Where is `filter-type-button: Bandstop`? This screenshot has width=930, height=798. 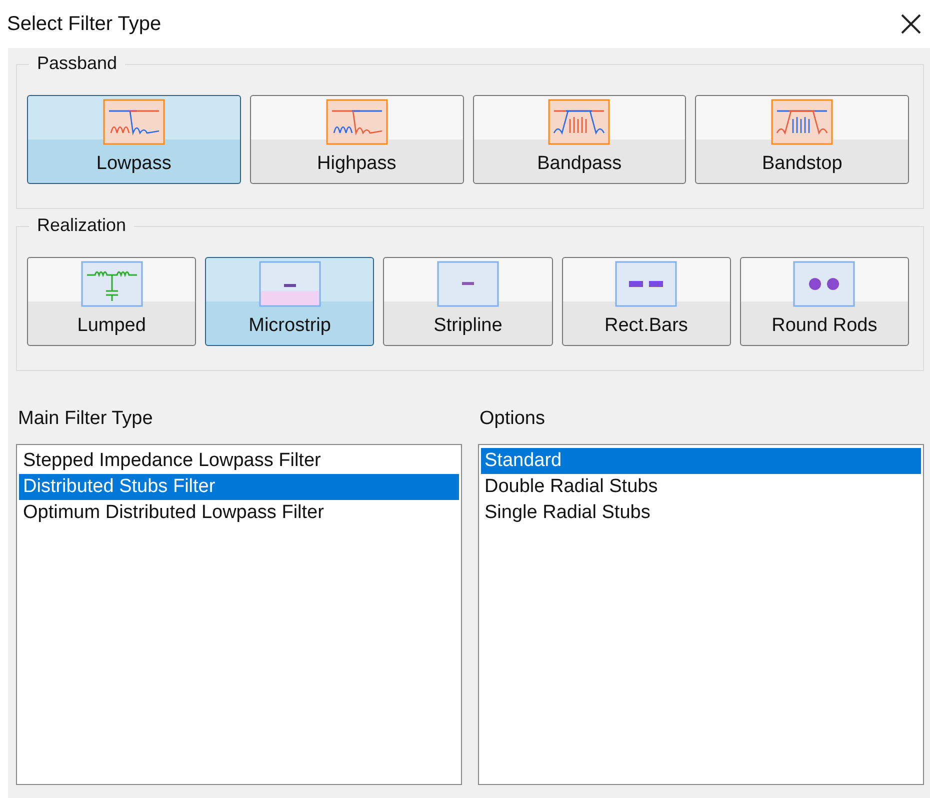
filter-type-button: Bandstop is located at coordinates (802, 139).